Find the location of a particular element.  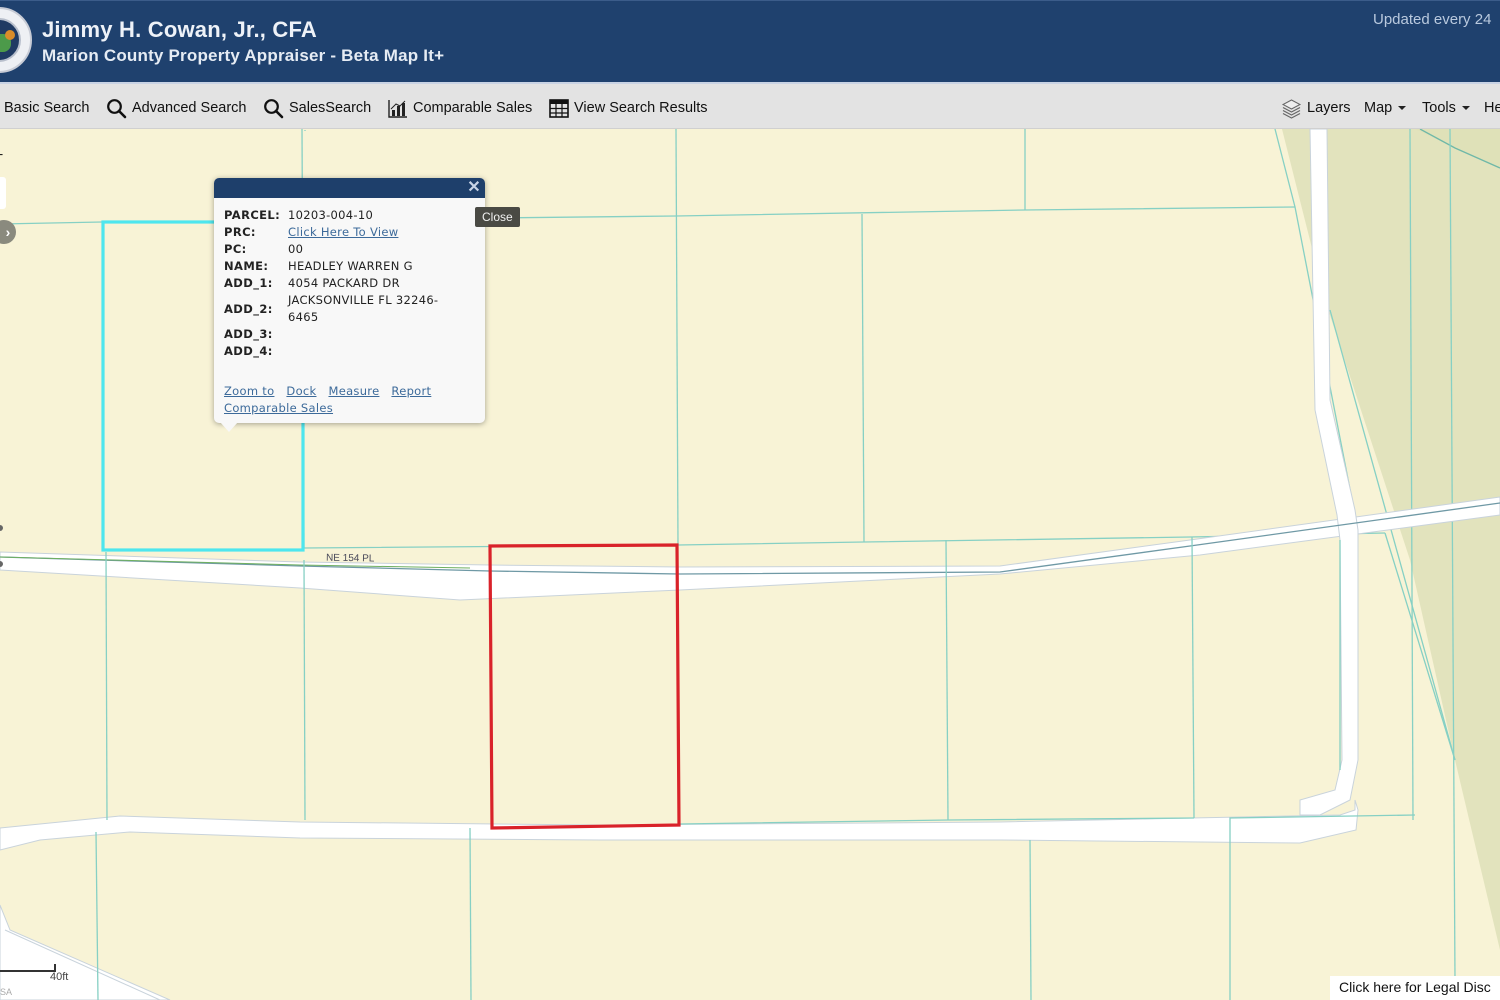

basic-search-button: Basic Search is located at coordinates (46, 108).